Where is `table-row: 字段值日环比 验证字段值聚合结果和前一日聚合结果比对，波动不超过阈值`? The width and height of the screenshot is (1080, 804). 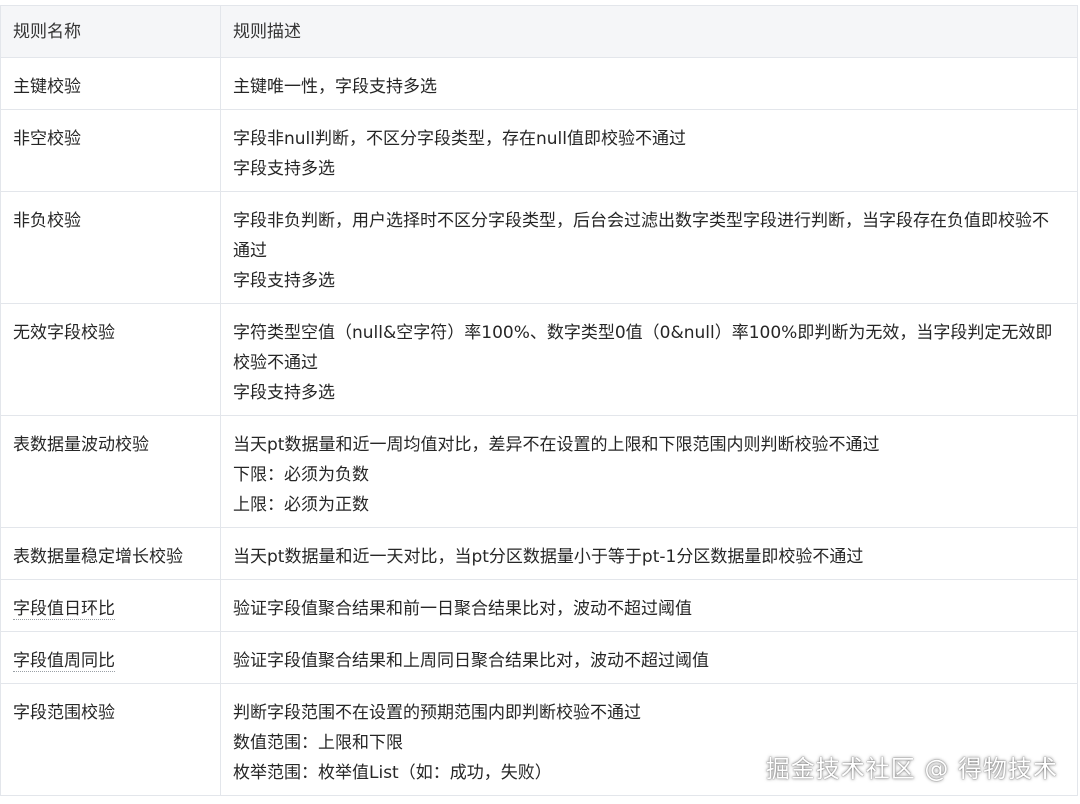 table-row: 字段值日环比 验证字段值聚合结果和前一日聚合结果比对，波动不超过阈值 is located at coordinates (539, 605).